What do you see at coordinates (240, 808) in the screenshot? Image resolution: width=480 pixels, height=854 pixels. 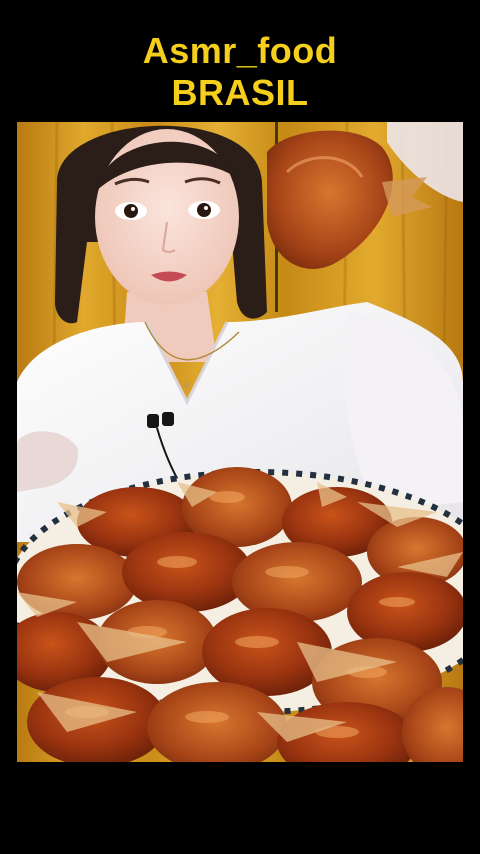 I see `bottom-black-band` at bounding box center [240, 808].